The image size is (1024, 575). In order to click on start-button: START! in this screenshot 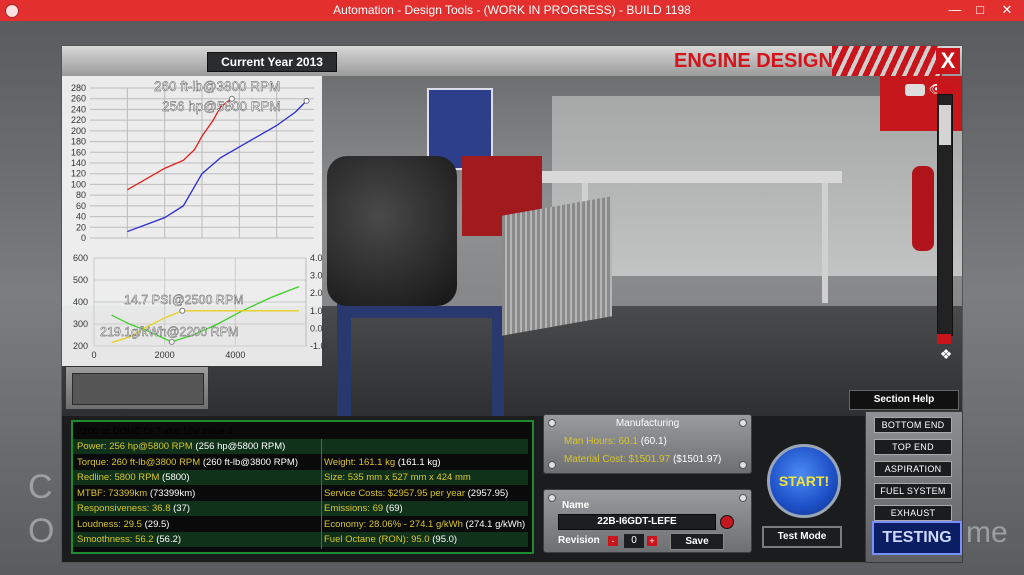, I will do `click(804, 481)`.